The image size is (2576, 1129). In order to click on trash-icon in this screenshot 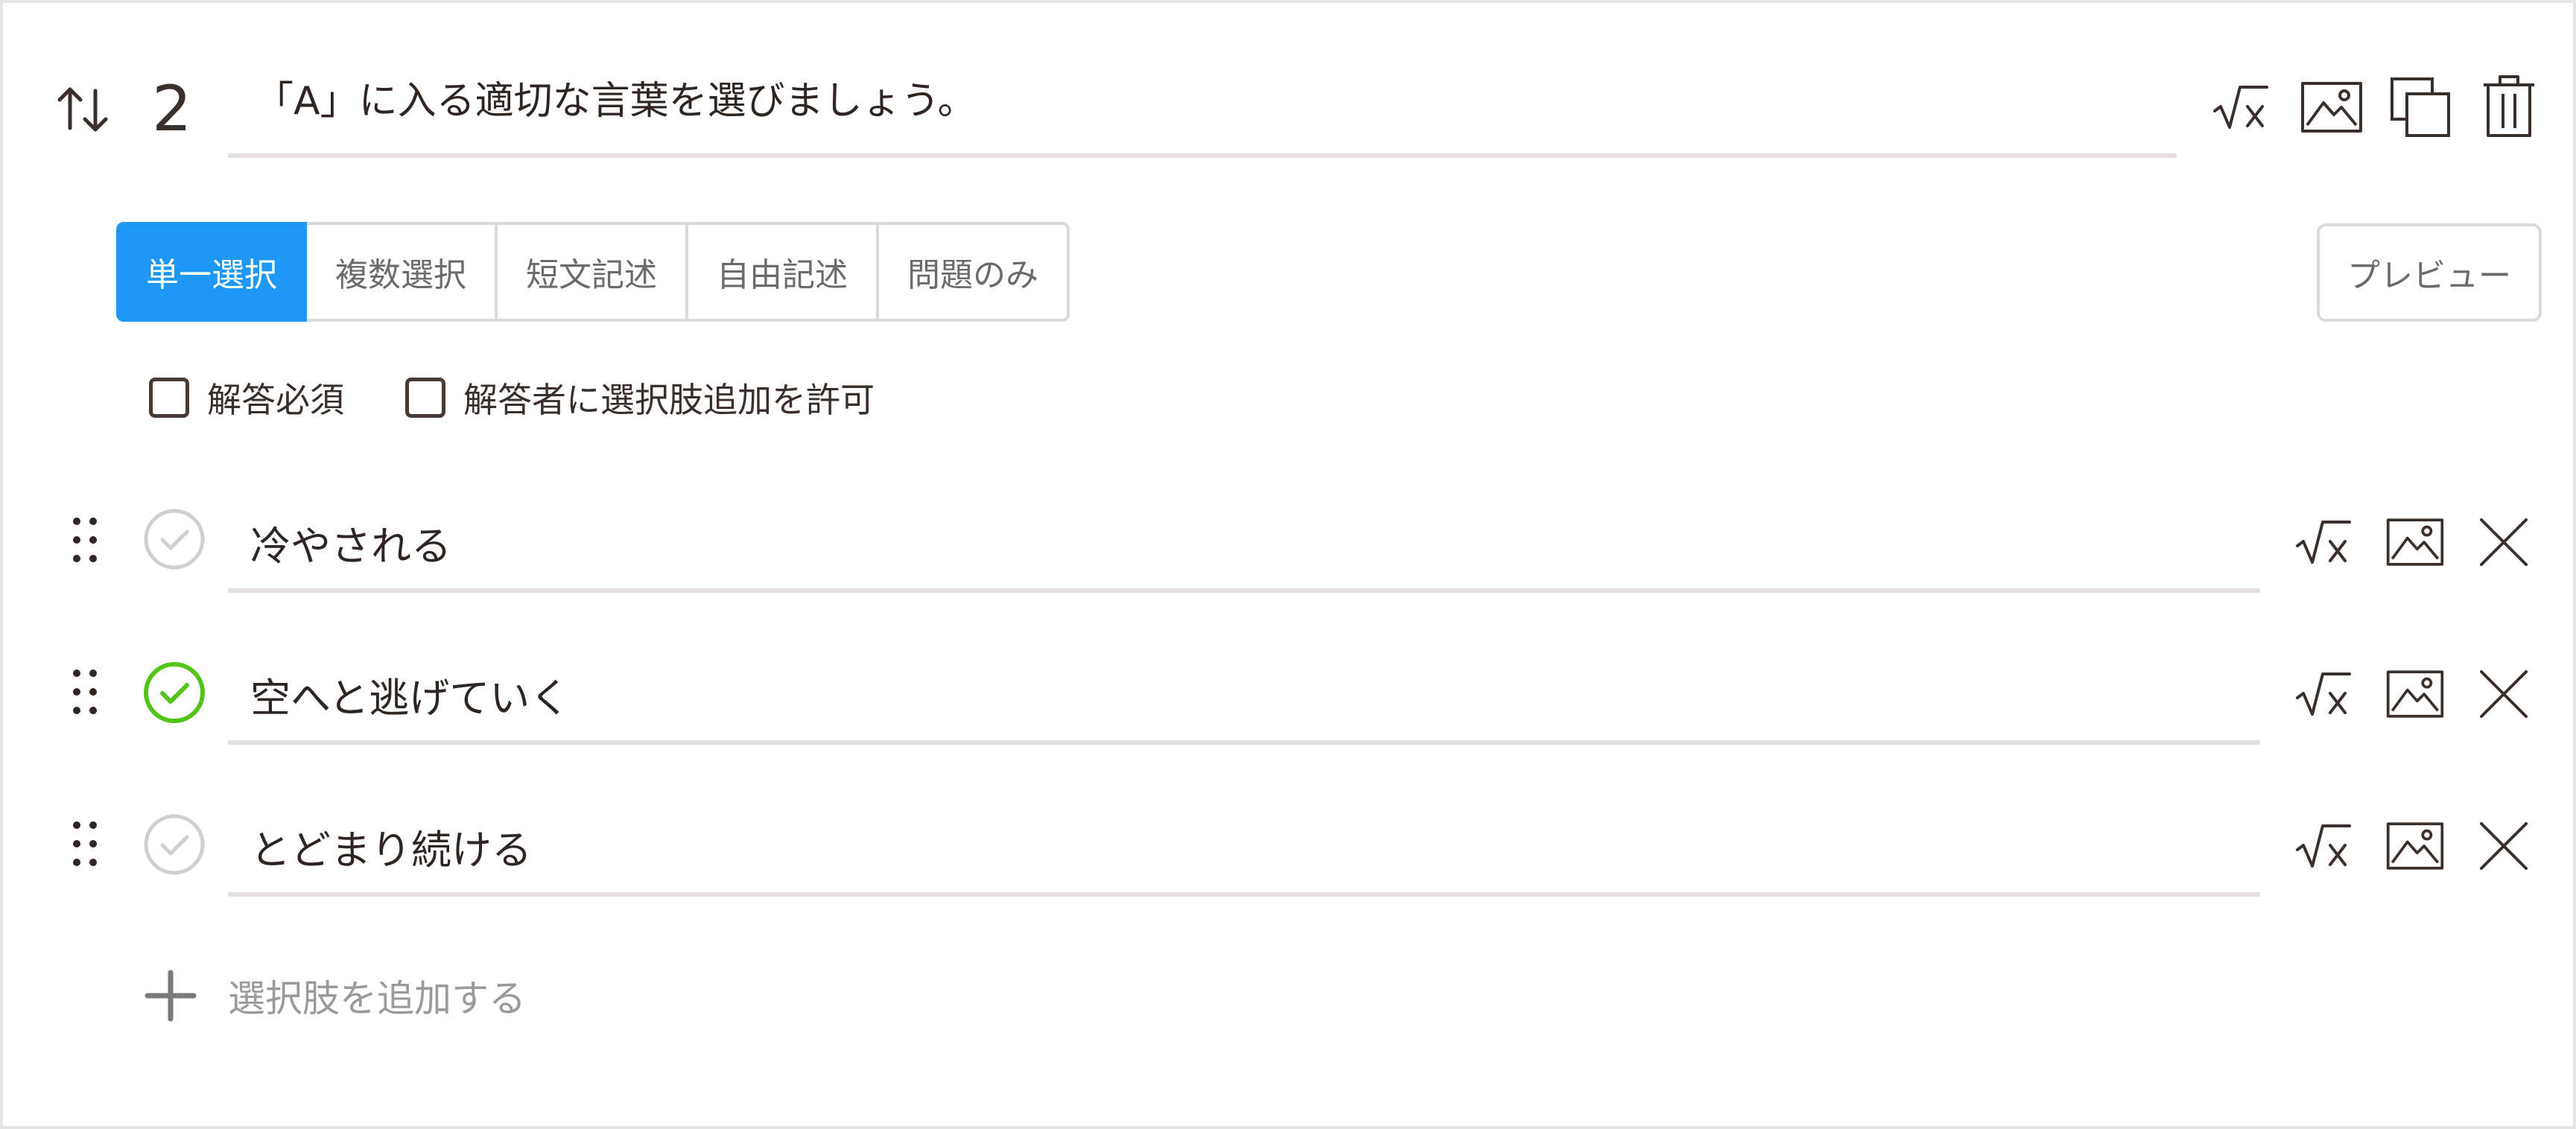, I will do `click(2509, 106)`.